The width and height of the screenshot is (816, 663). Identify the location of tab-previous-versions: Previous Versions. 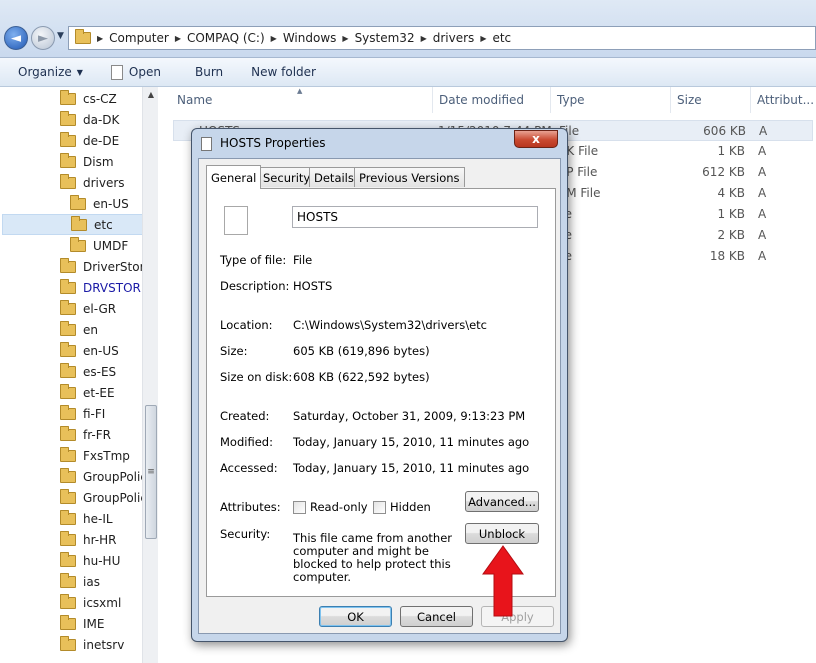
(409, 177).